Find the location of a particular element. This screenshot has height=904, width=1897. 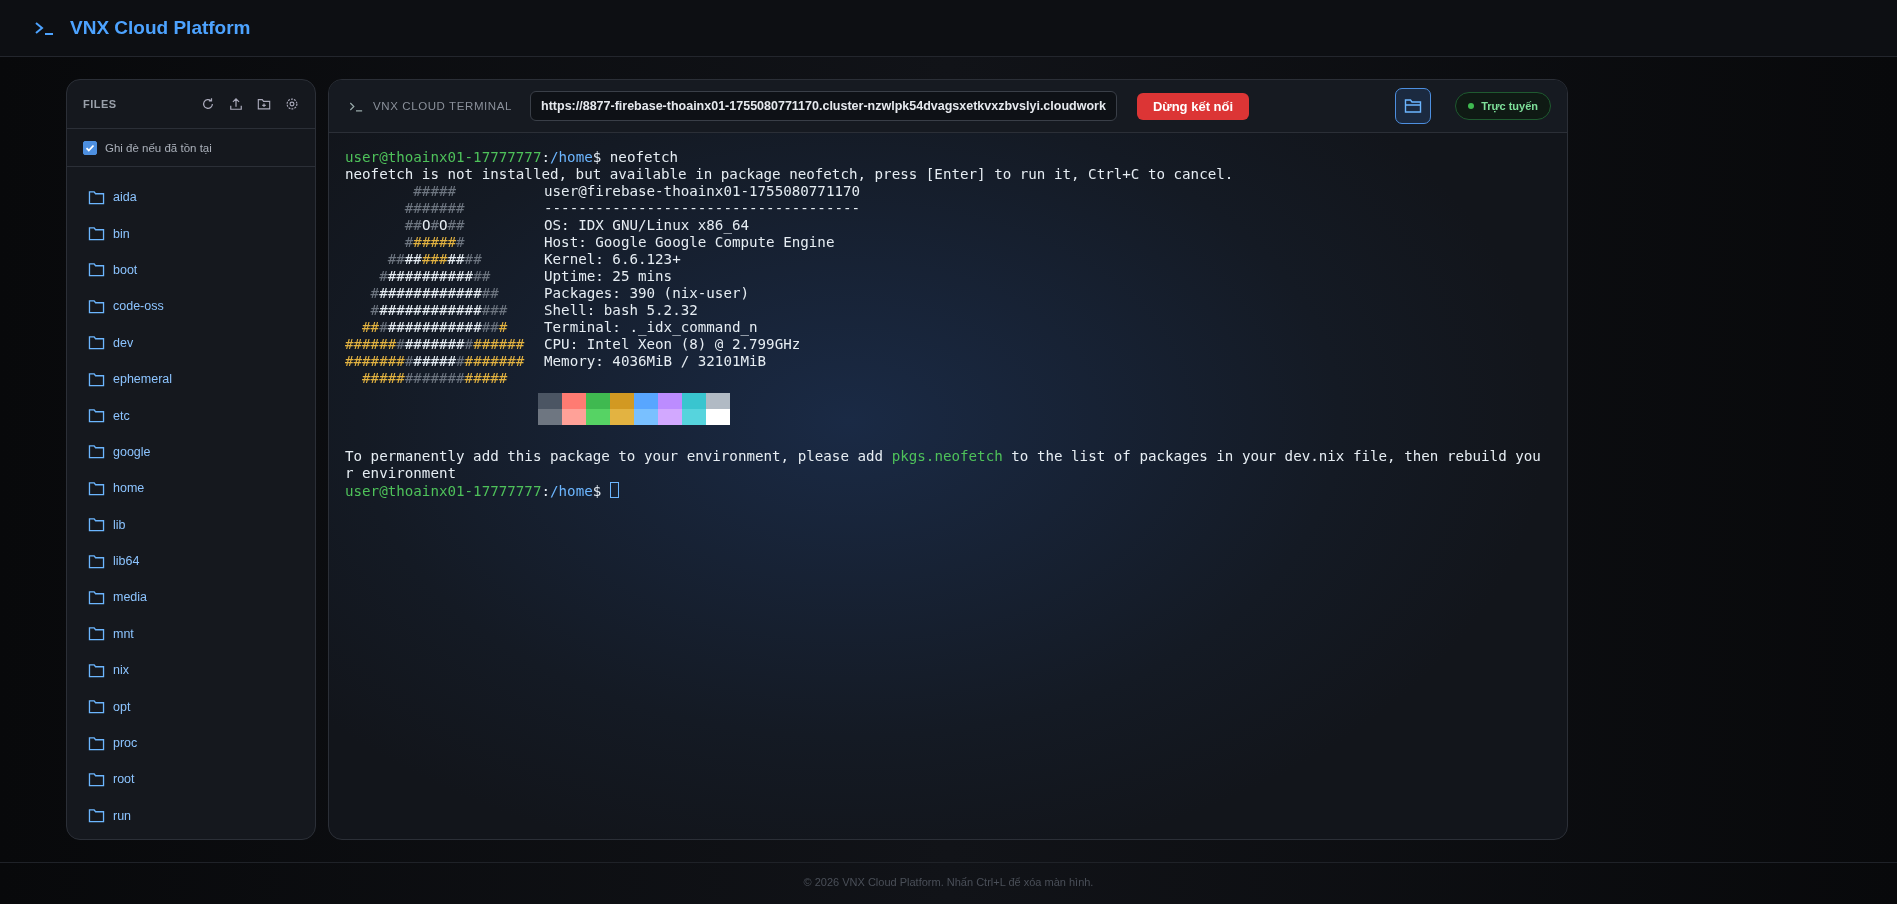

system-info-line: Kernel: 6.6.123+ is located at coordinates (612, 259).